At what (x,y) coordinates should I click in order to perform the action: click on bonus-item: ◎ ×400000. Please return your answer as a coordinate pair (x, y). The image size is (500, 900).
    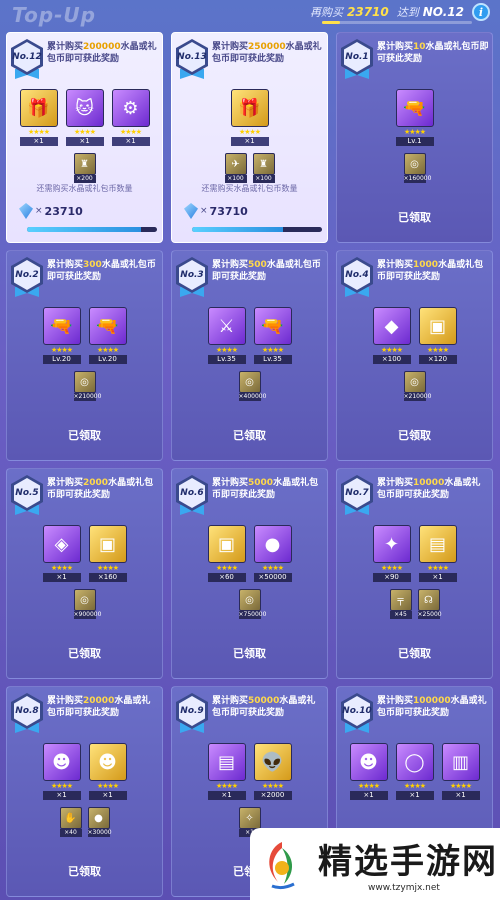
    Looking at the image, I should click on (252, 386).